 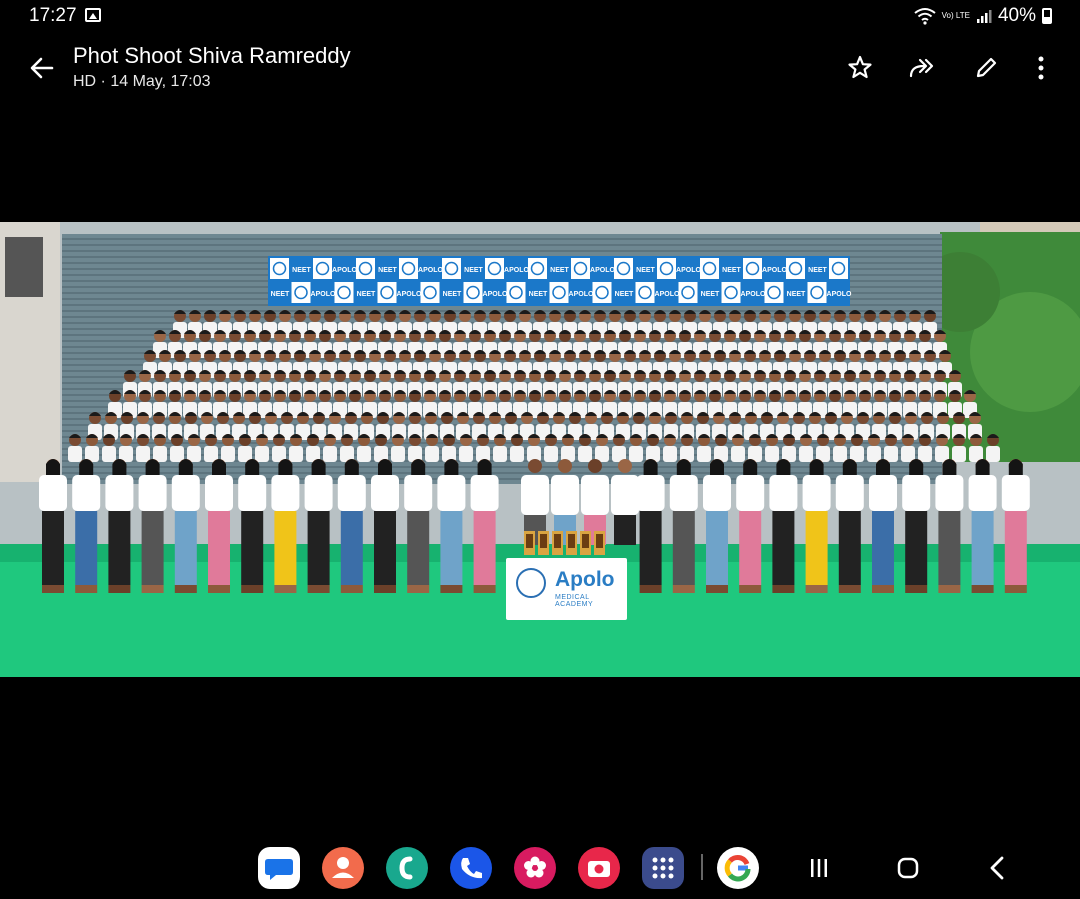 What do you see at coordinates (986, 68) in the screenshot?
I see `edit-icon` at bounding box center [986, 68].